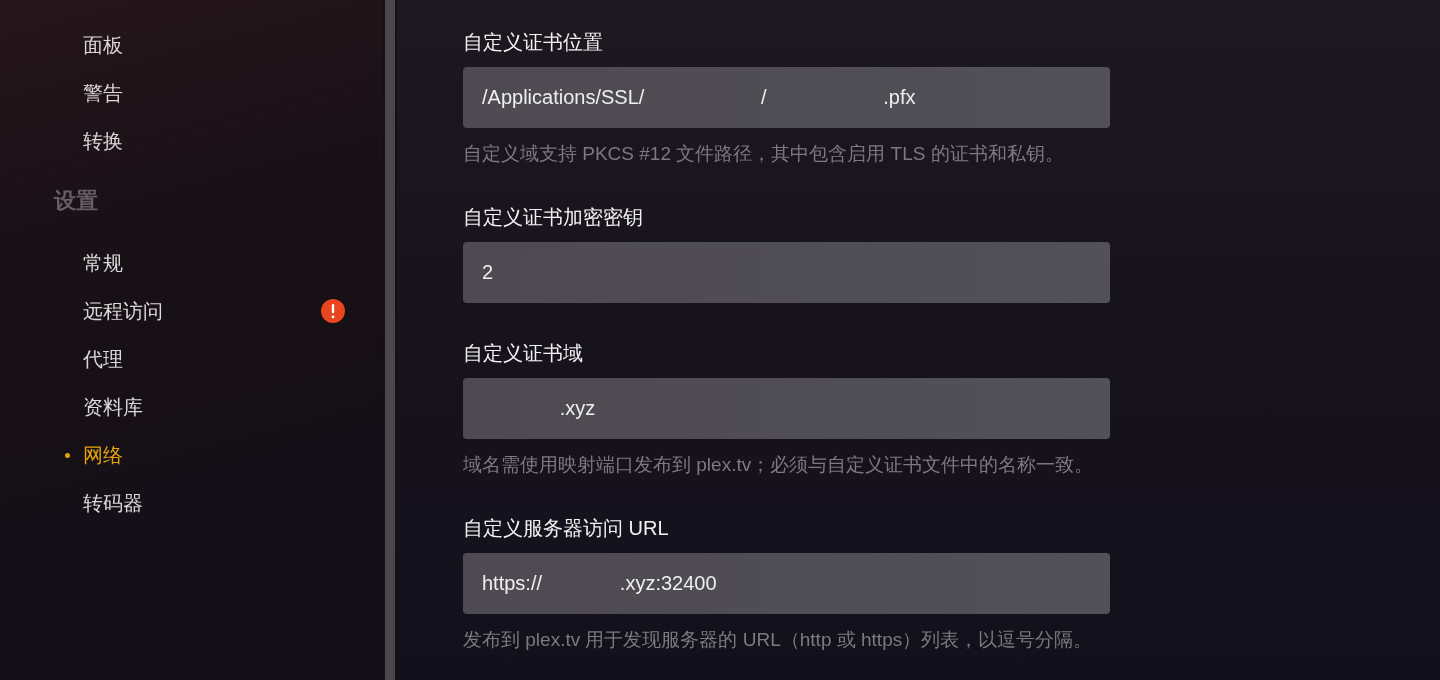 The width and height of the screenshot is (1440, 680). I want to click on text-field: https:// .xyz:32400, so click(786, 583).